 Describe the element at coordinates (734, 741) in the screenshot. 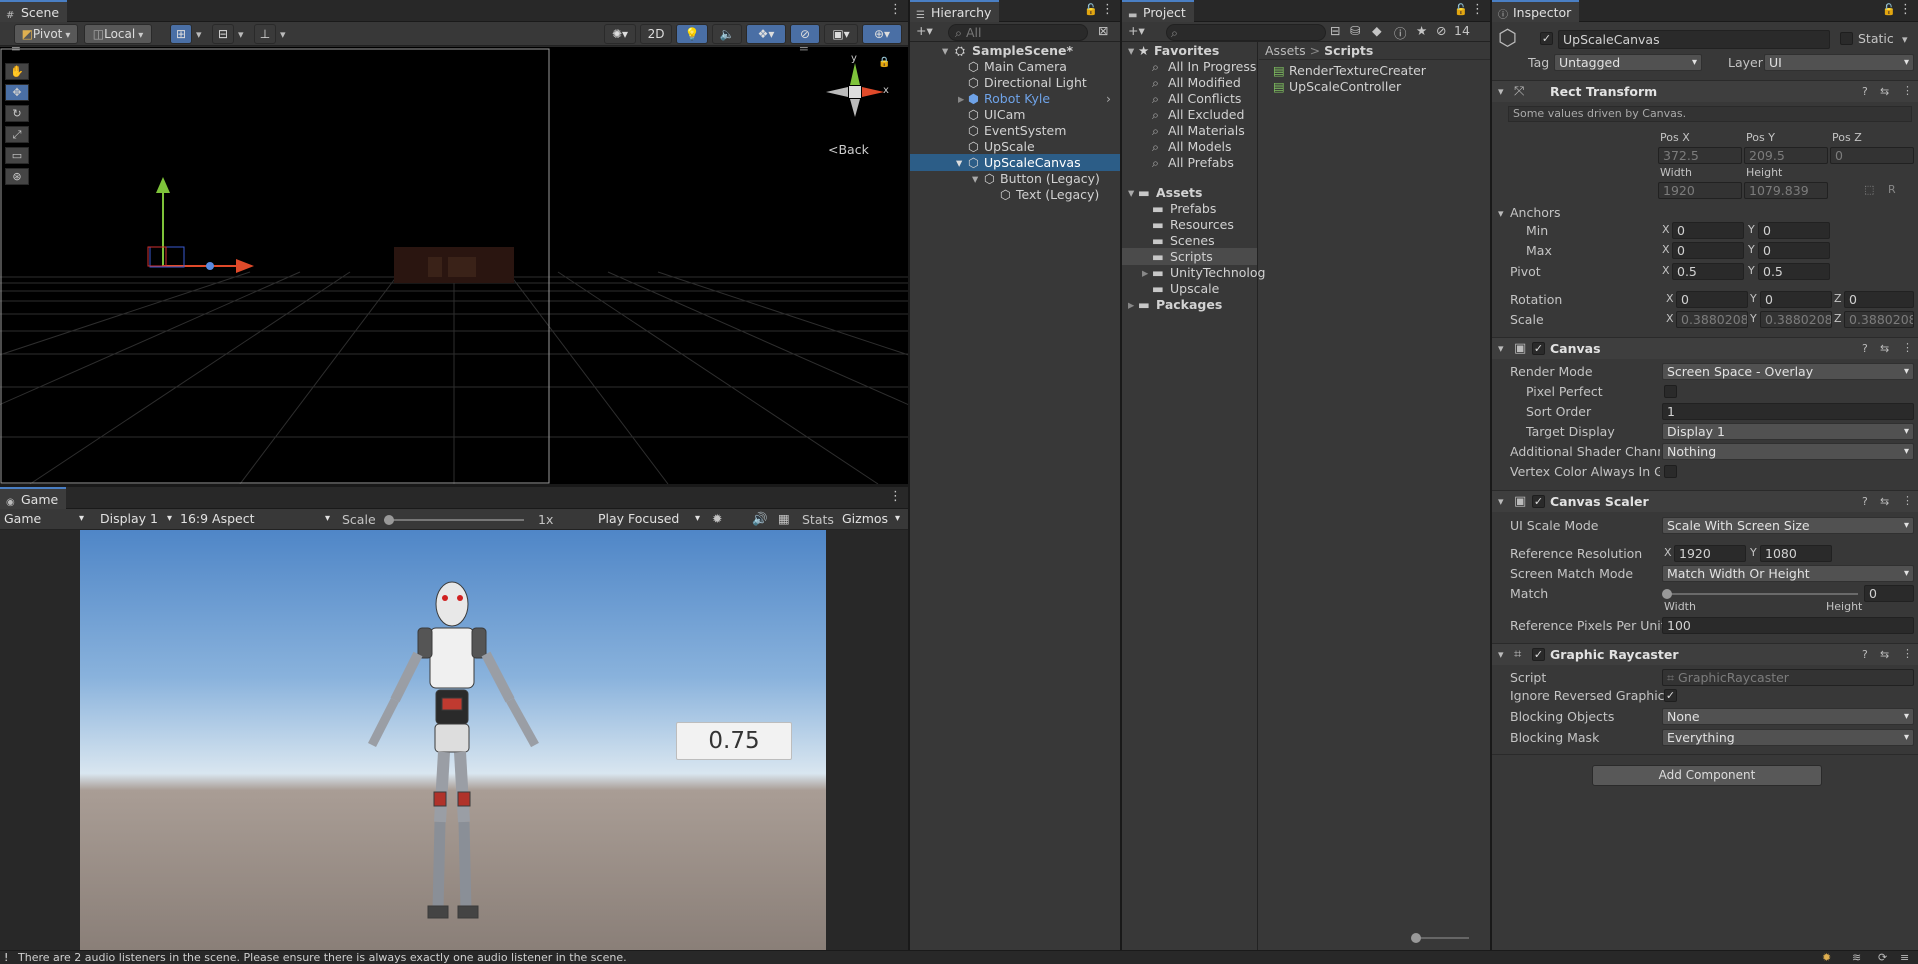

I see `ui-text-box: 0.75` at that location.